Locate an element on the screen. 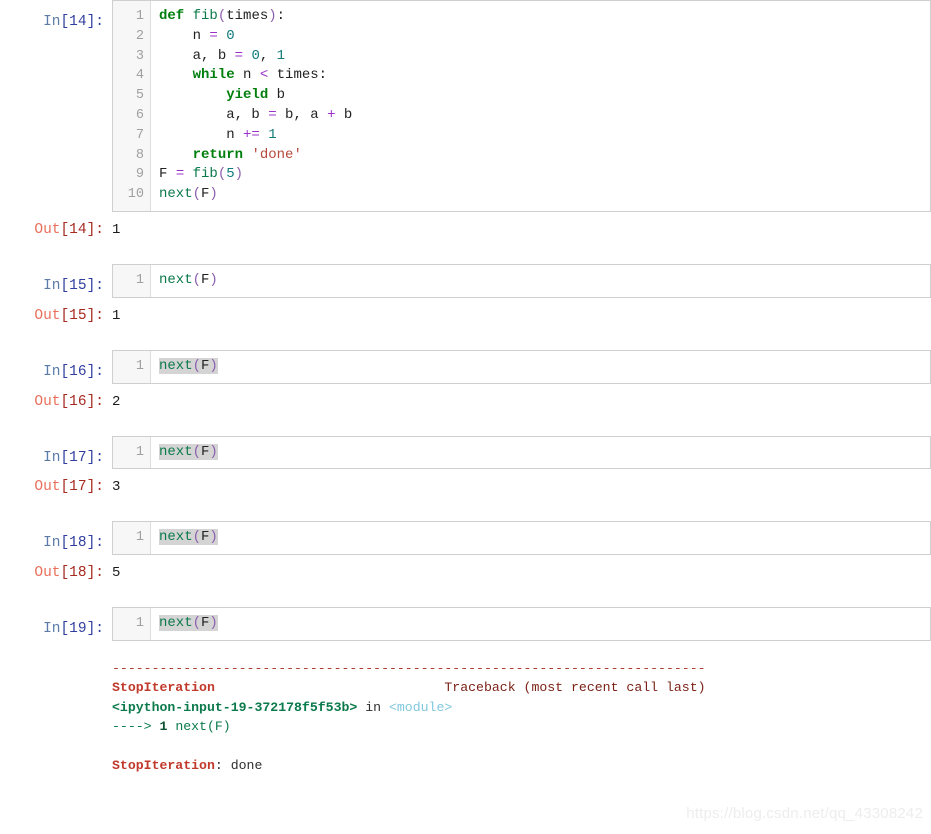  notebook-cell-16: In[16]: 1 next(F) is located at coordinates (465, 366).